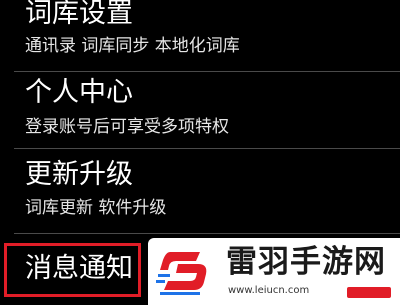  I want to click on watermark: 雷羽手游网 www.leiucn.com, so click(274, 271).